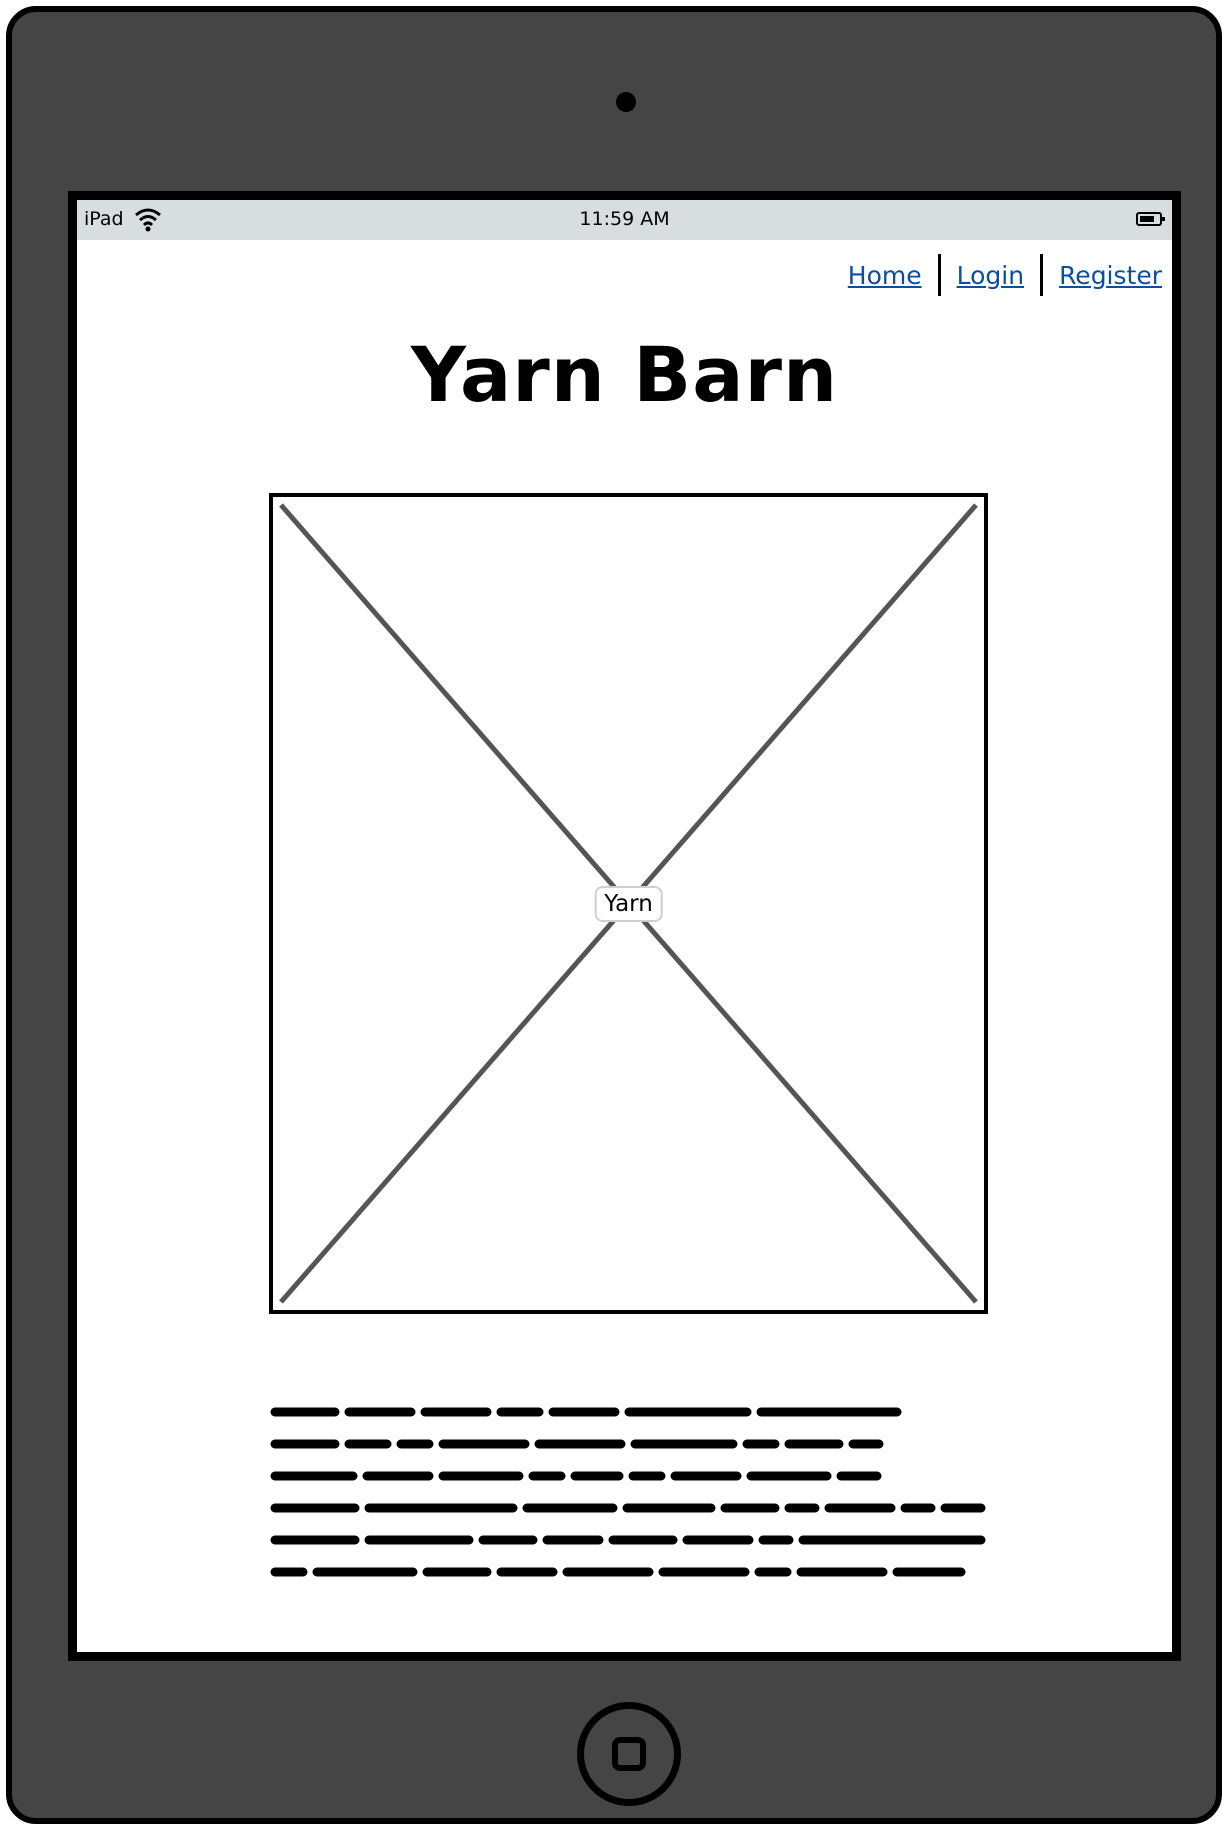  I want to click on page-title: Yarn Barn, so click(624, 374).